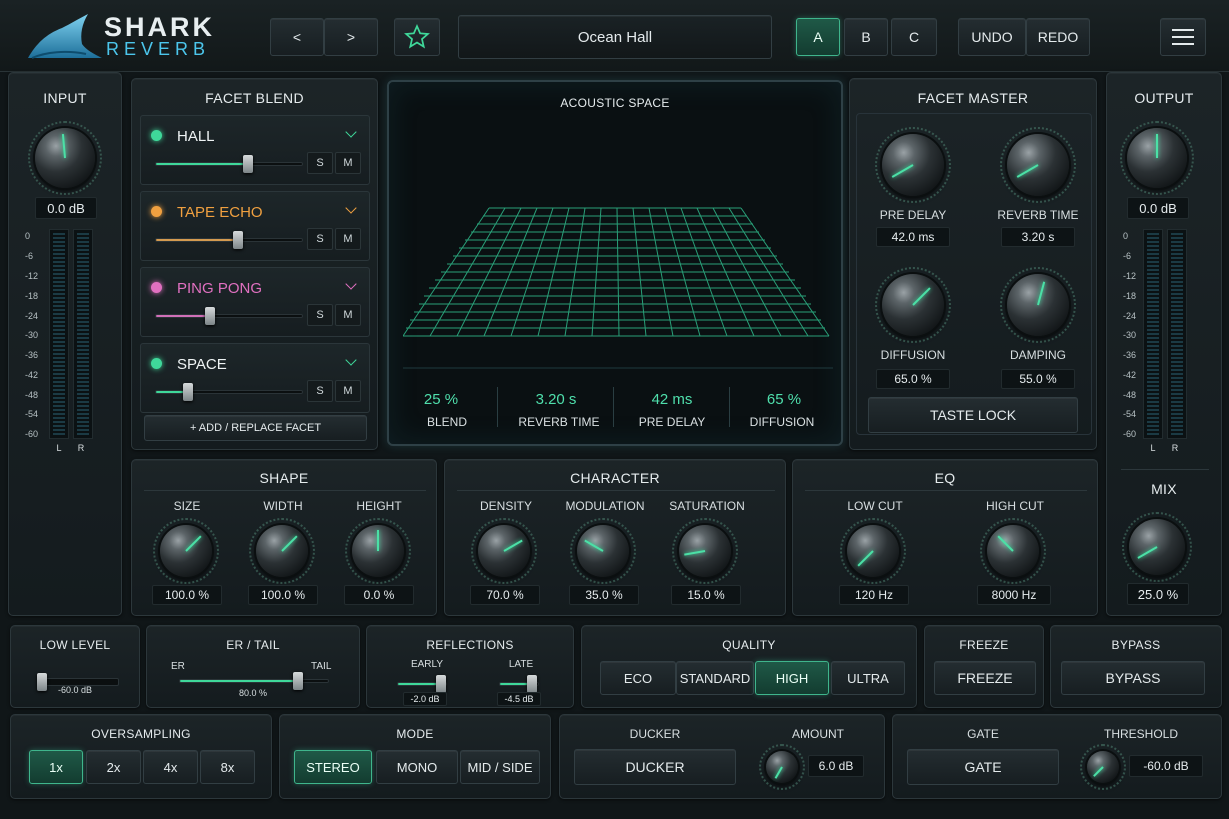 Image resolution: width=1229 pixels, height=819 pixels. Describe the element at coordinates (227, 767) in the screenshot. I see `oversampling-8x-button: 8x` at that location.